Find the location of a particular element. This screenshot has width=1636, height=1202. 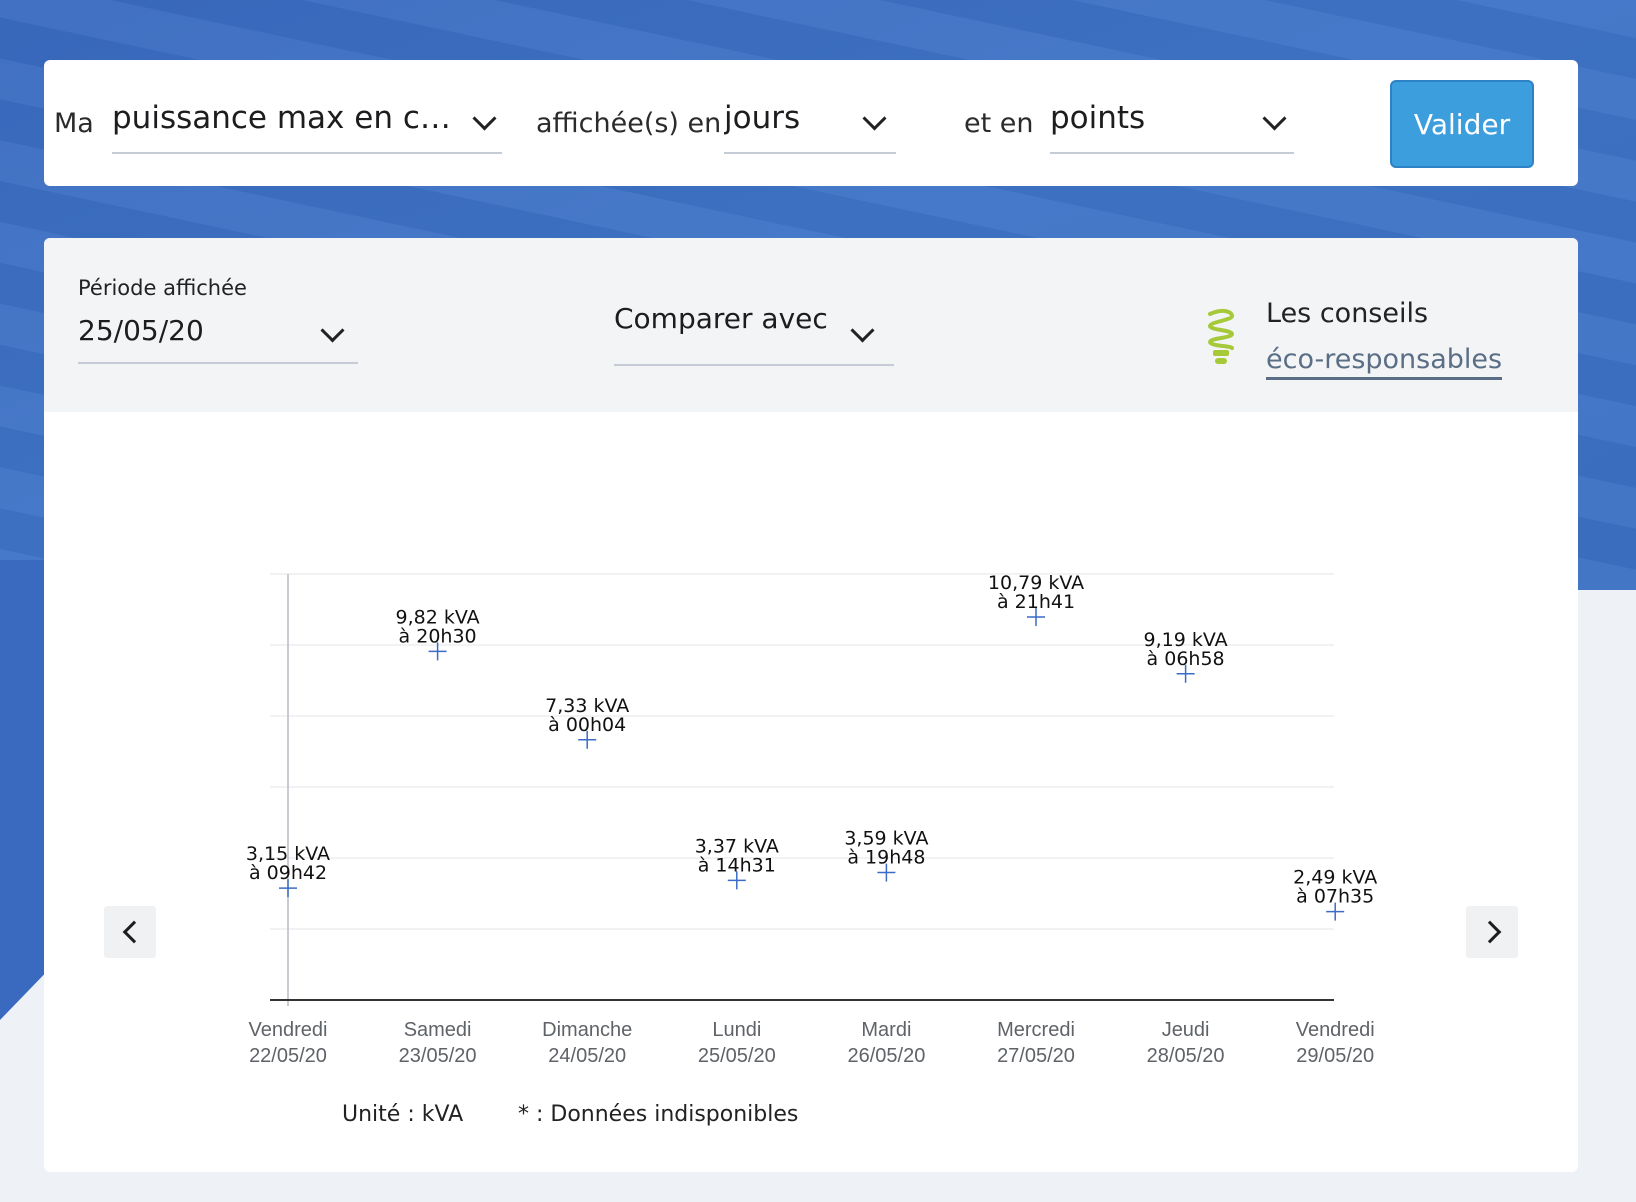

compare-select: Comparer avec is located at coordinates (754, 333).